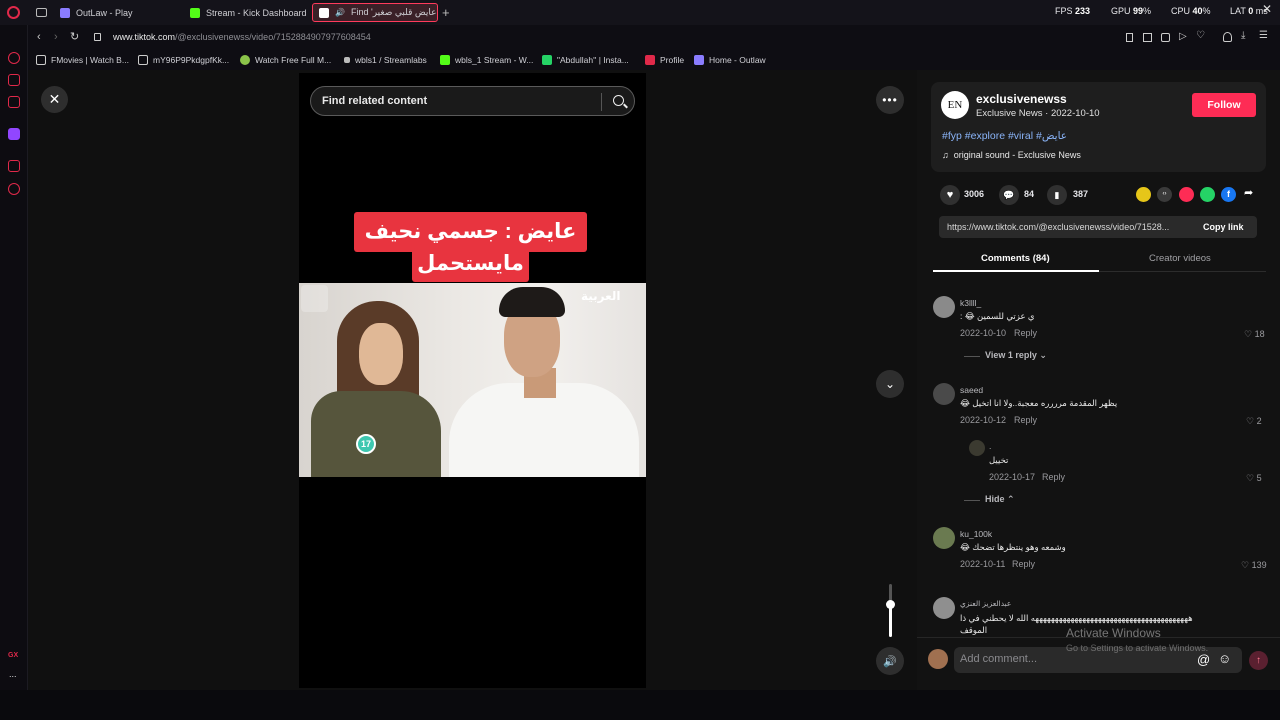  Describe the element at coordinates (118, 12) in the screenshot. I see `tab-outlaw: OutLaw - Play` at that location.